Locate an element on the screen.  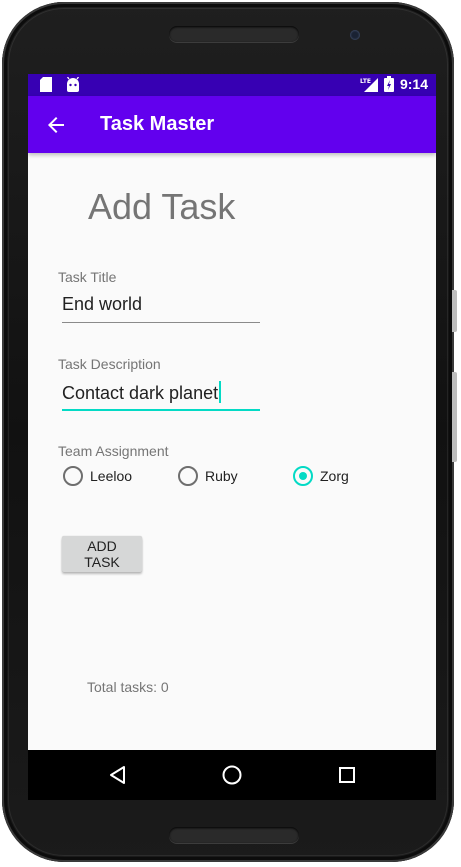
app-bar: Task Master is located at coordinates (232, 124).